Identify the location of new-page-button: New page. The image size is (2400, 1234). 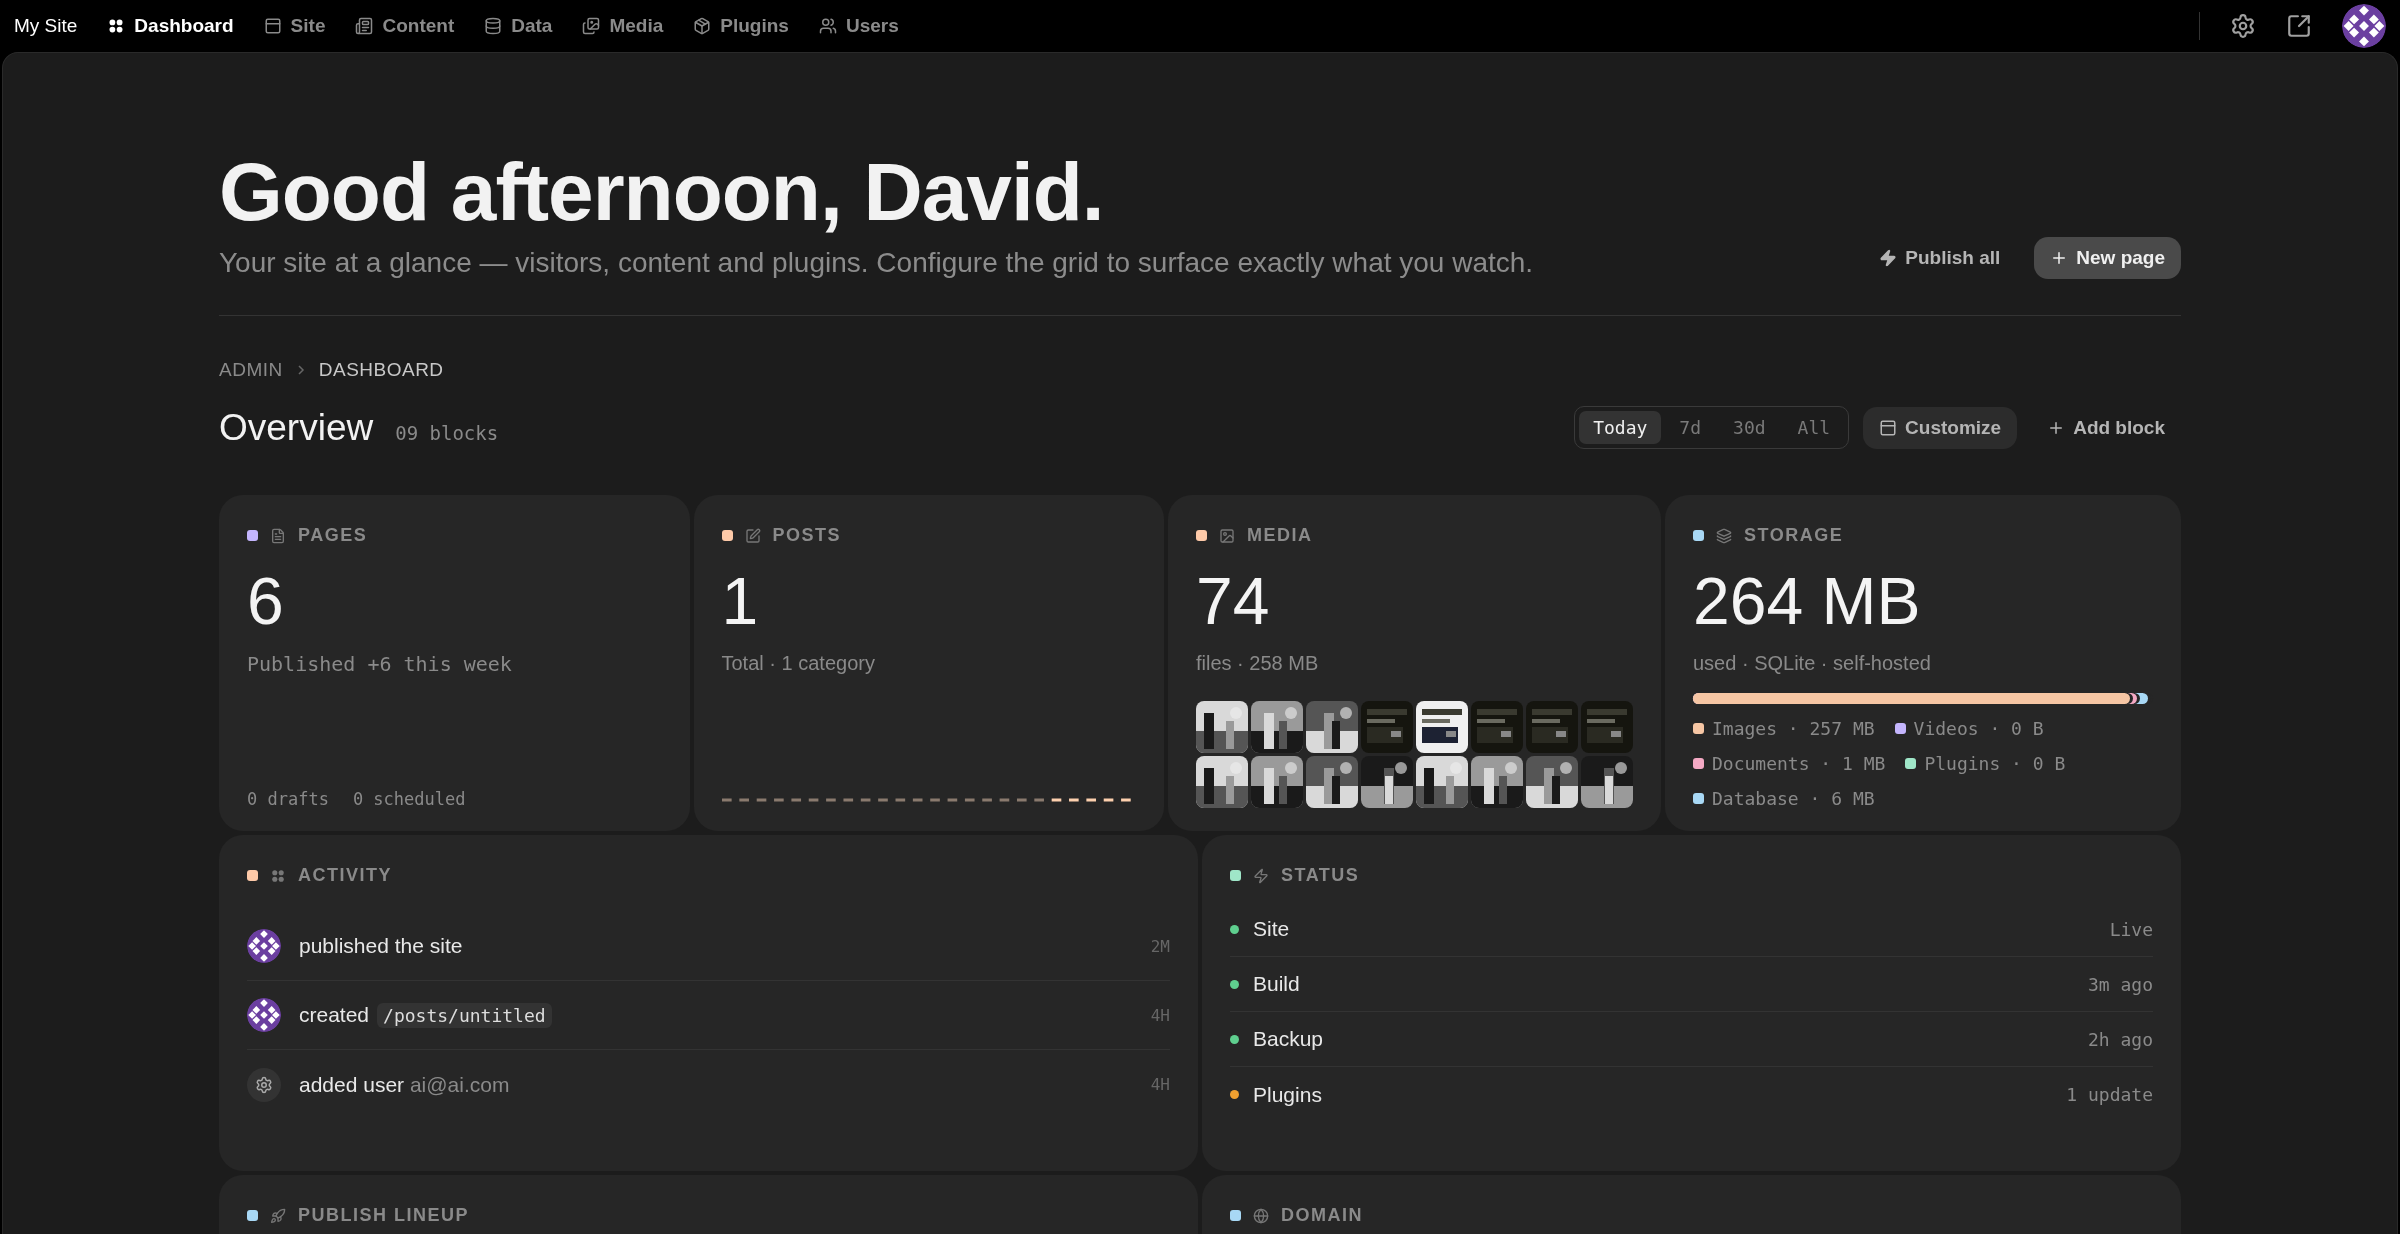
(2107, 258).